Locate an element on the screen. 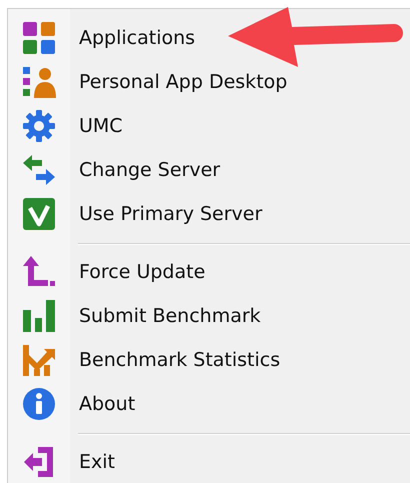 This screenshot has height=483, width=410. menu-item: Exit is located at coordinates (97, 462).